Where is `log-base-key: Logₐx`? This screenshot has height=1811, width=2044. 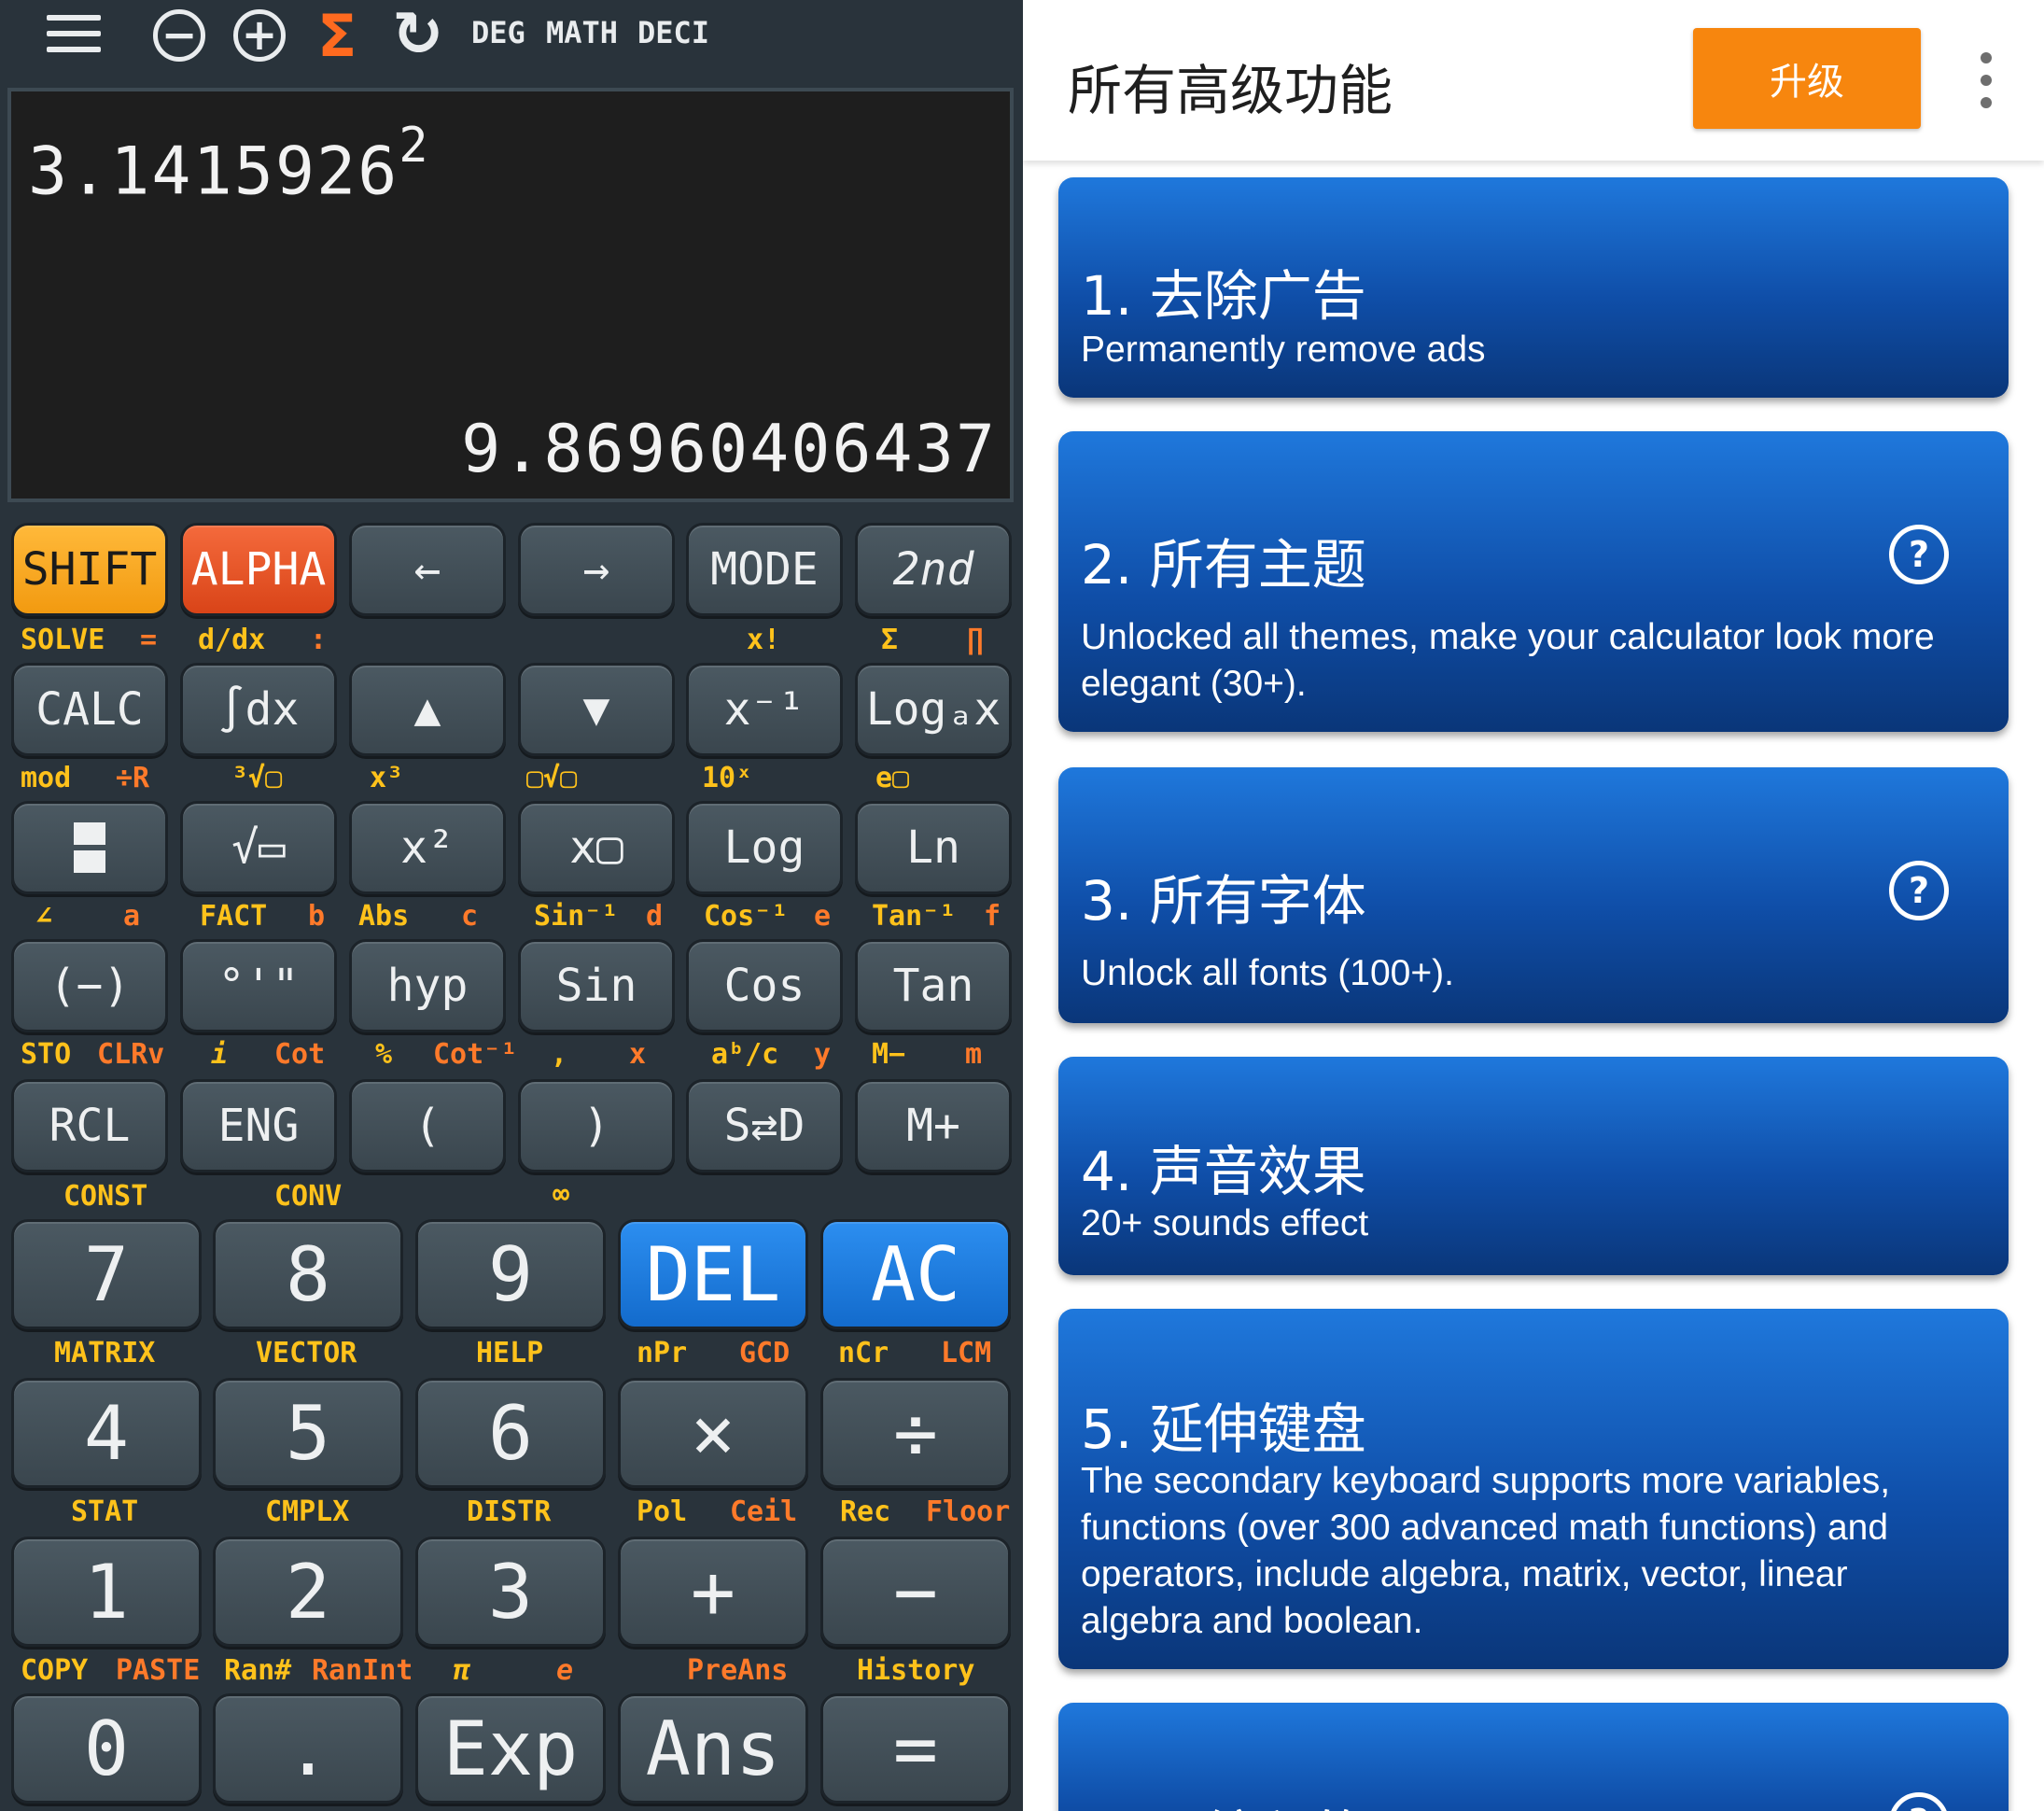 log-base-key: Logₐx is located at coordinates (933, 709).